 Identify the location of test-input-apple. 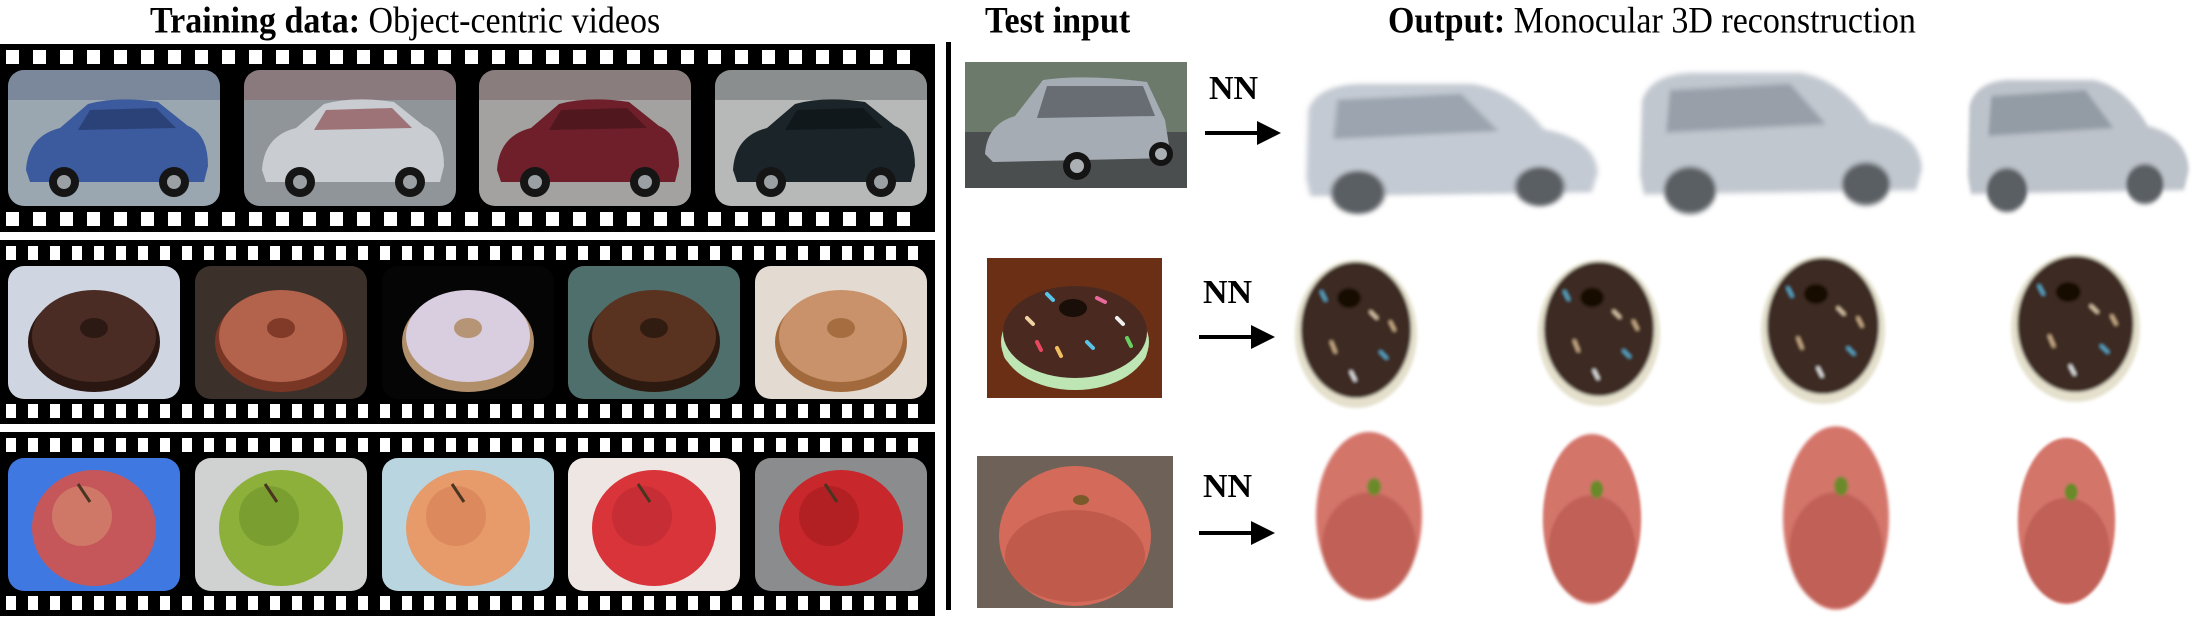
(1075, 532).